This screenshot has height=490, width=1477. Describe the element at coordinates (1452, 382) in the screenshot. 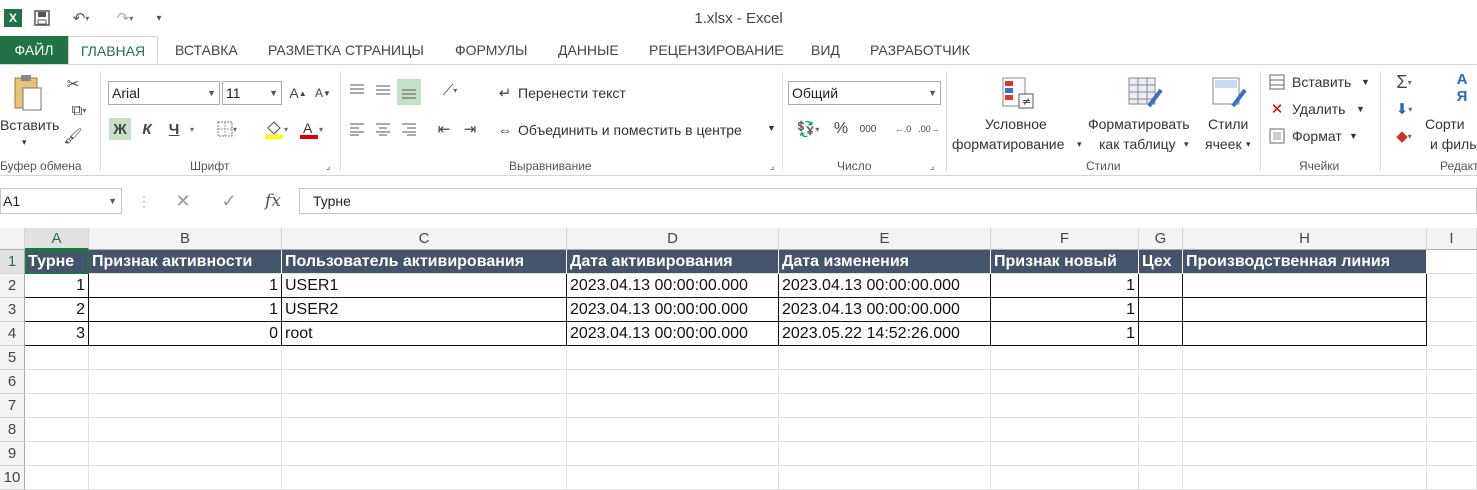

I see `cell-i6` at that location.